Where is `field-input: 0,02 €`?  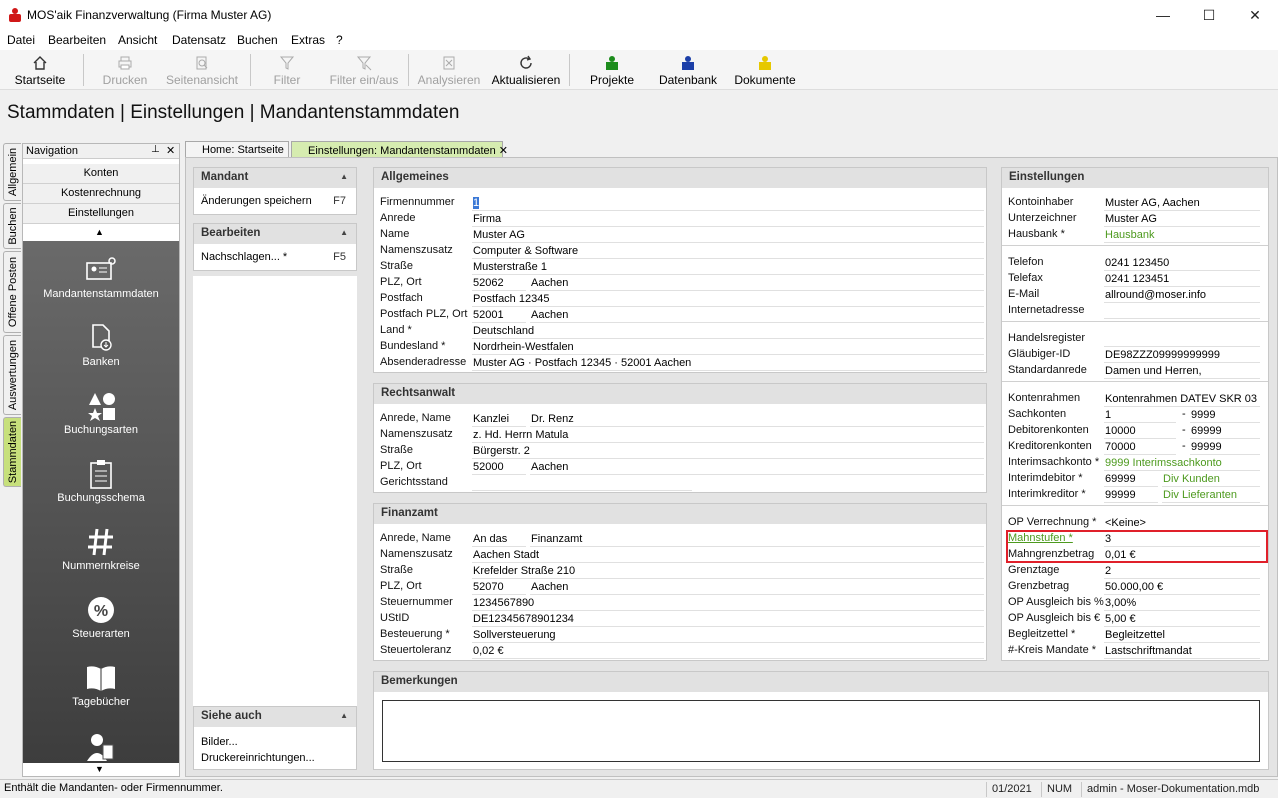 field-input: 0,02 € is located at coordinates (728, 651).